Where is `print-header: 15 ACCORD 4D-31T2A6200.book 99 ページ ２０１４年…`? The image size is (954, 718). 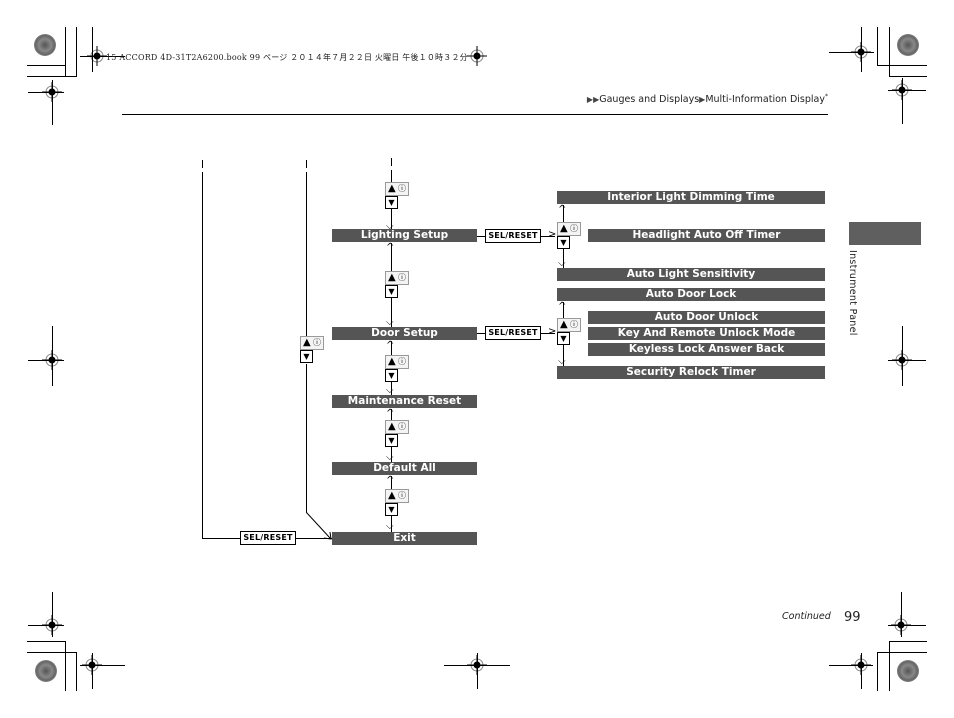 print-header: 15 ACCORD 4D-31T2A6200.book 99 ページ ２０１４年… is located at coordinates (287, 57).